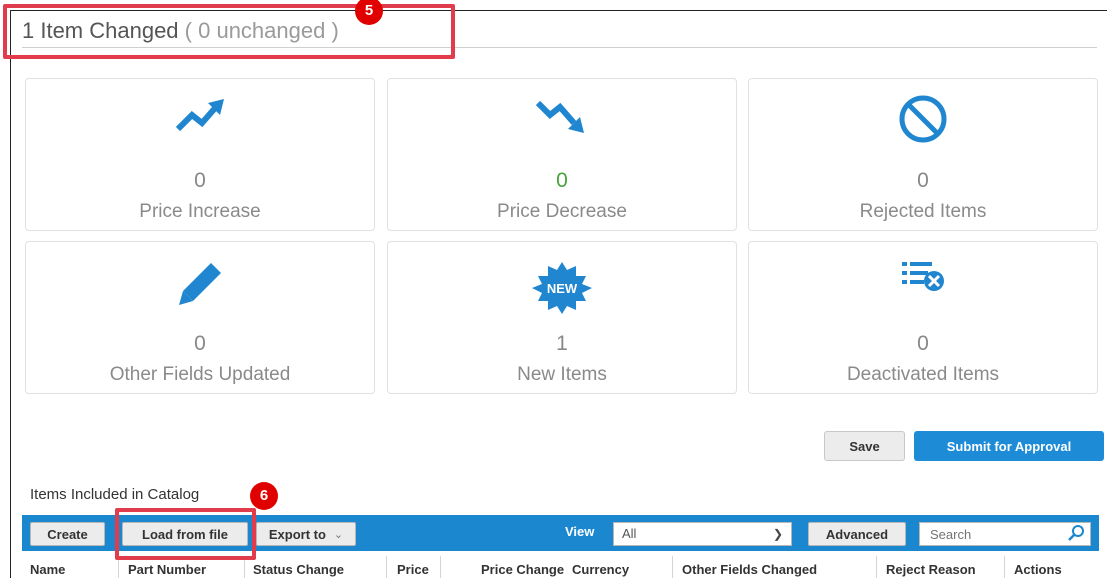  I want to click on rejected-items-label: Rejected Items, so click(923, 211).